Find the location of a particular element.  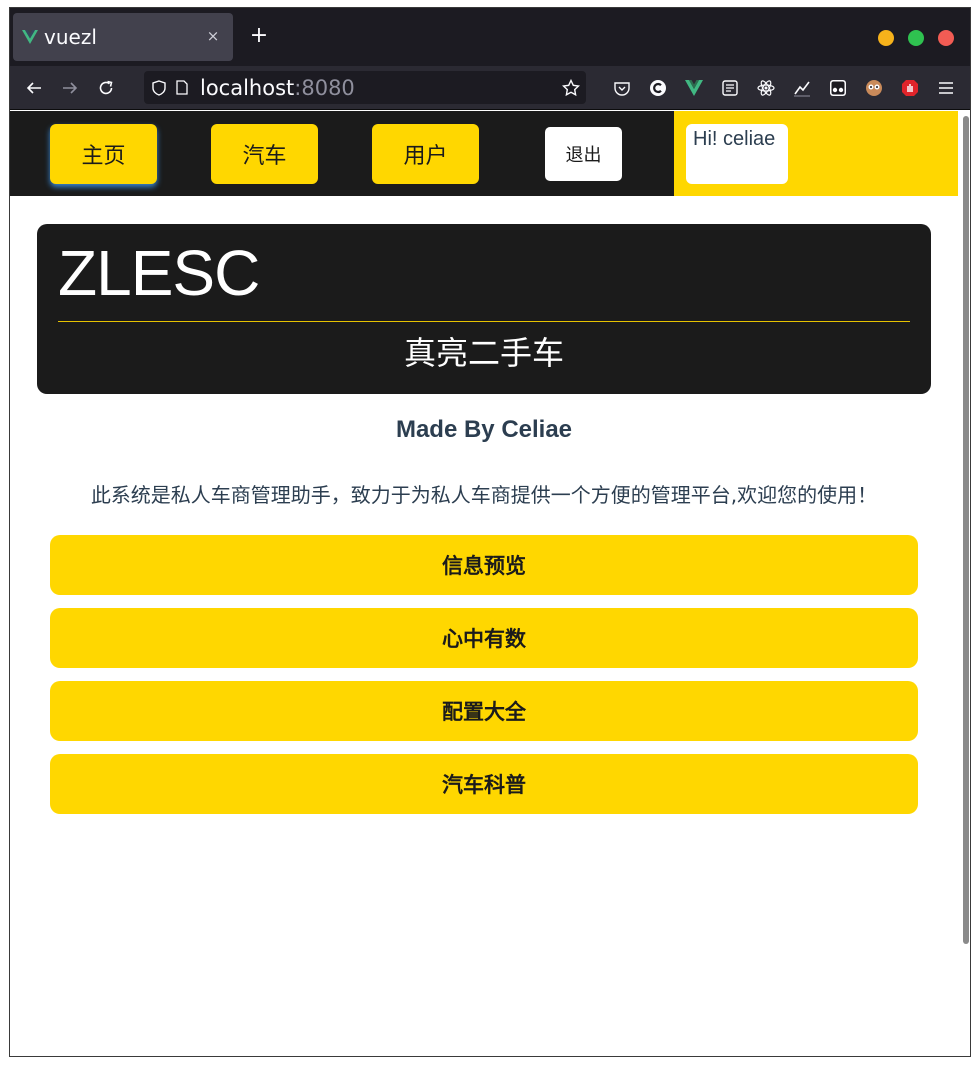

vue-devtools-icon is located at coordinates (694, 88).